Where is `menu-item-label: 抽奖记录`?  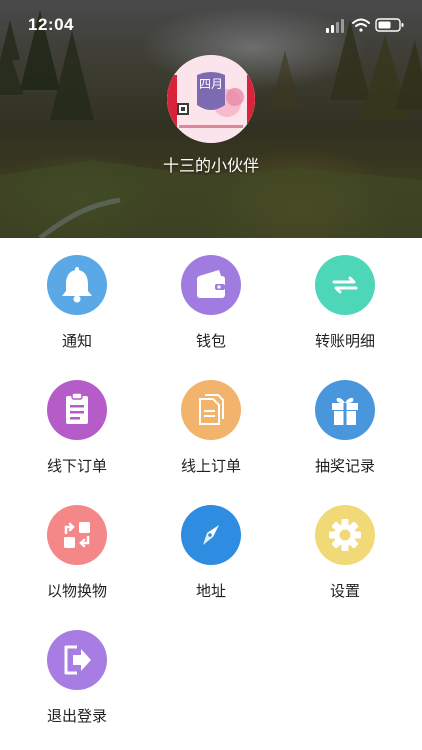 menu-item-label: 抽奖记录 is located at coordinates (344, 466).